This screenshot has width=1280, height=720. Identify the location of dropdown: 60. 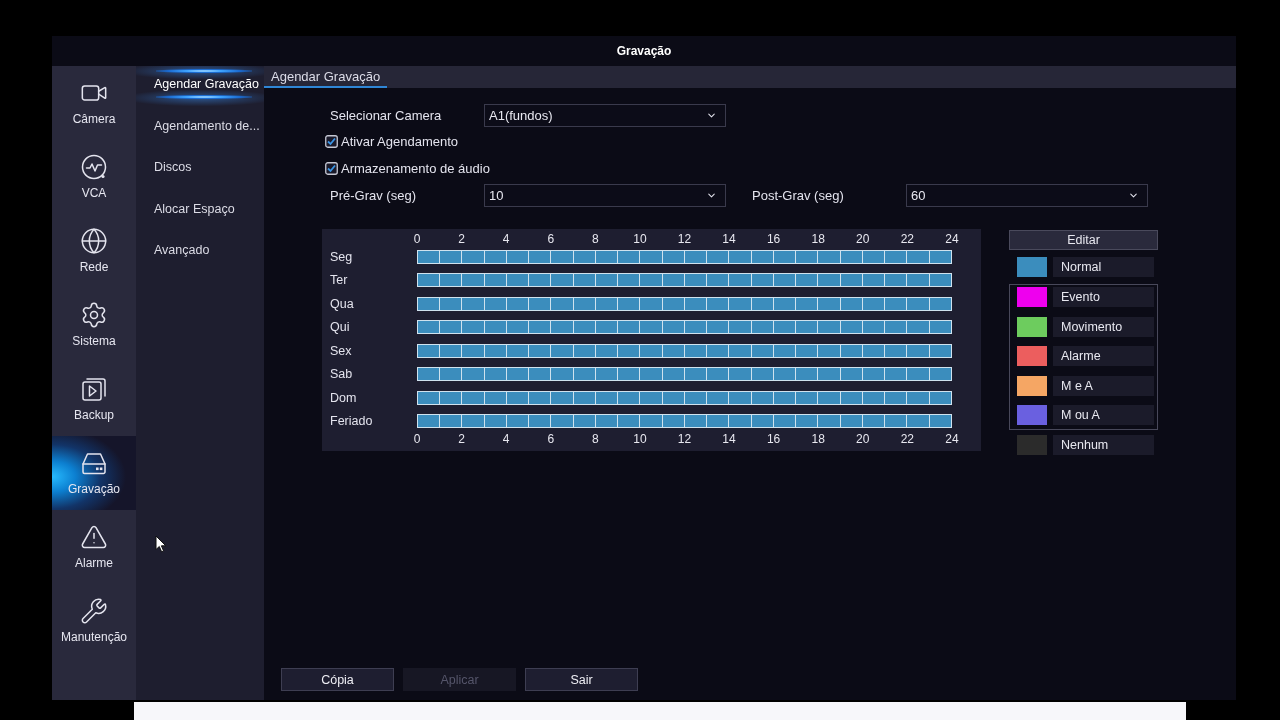
(1027, 195).